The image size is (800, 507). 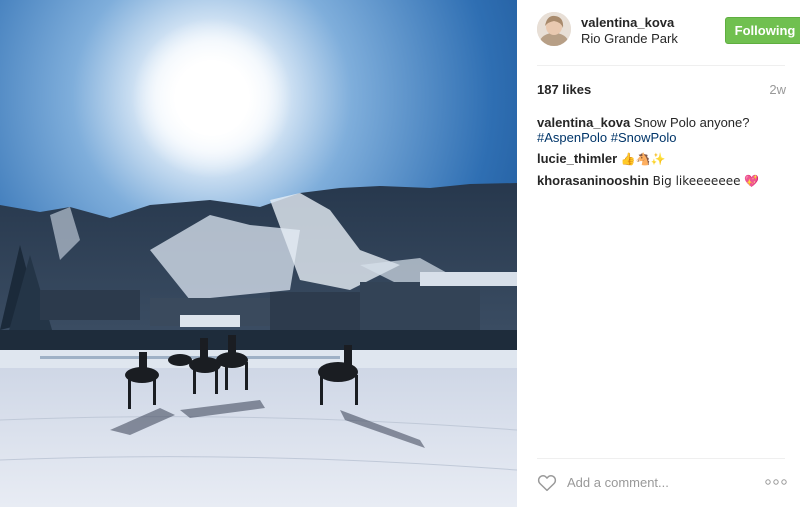 I want to click on comment-text: 👍🐴✨, so click(x=643, y=159).